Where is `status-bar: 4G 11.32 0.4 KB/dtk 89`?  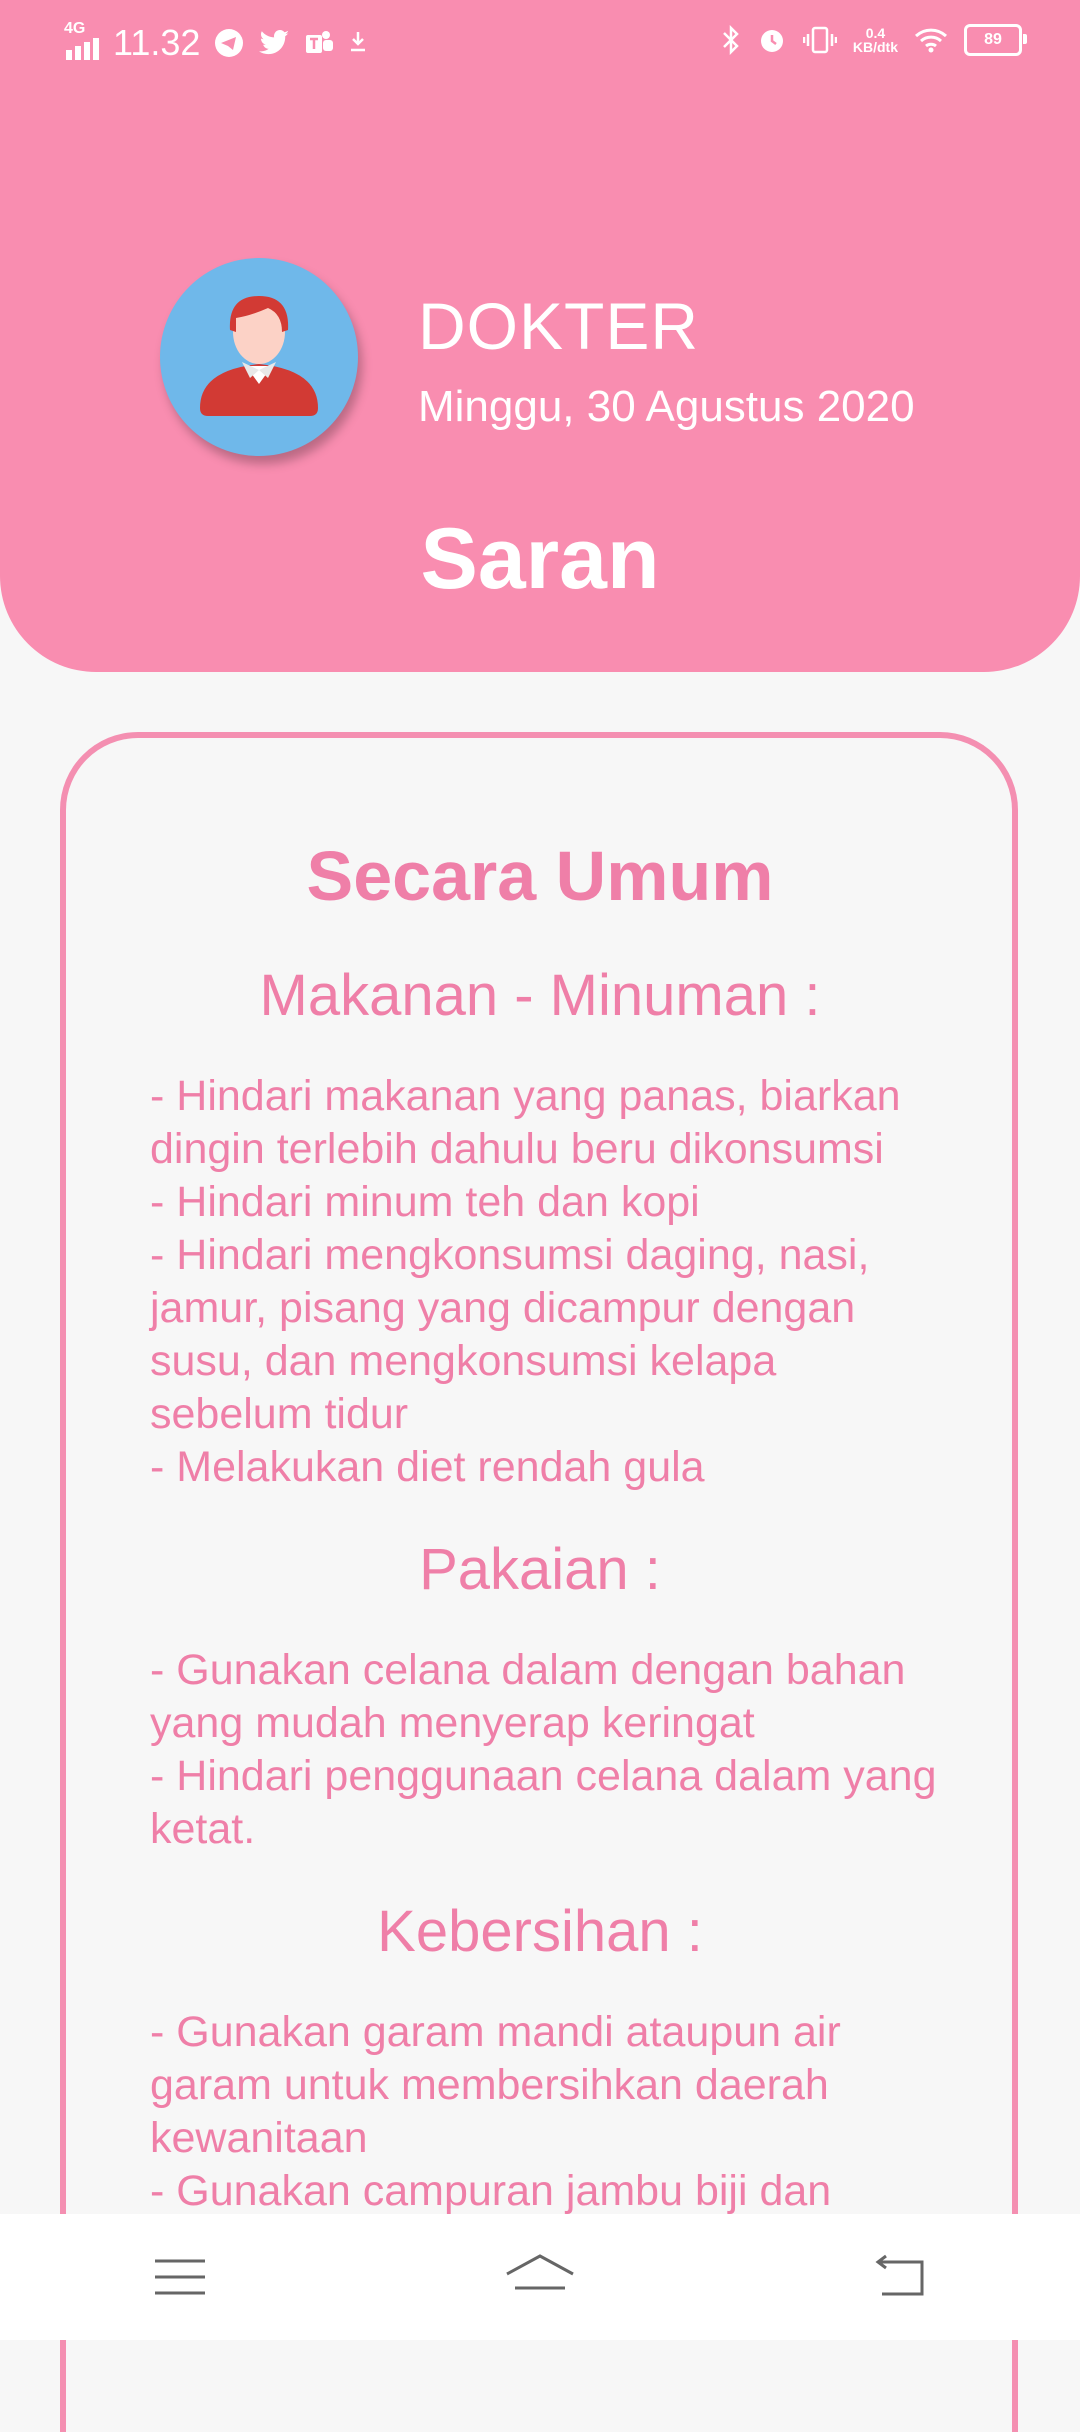 status-bar: 4G 11.32 0.4 KB/dtk 89 is located at coordinates (540, 45).